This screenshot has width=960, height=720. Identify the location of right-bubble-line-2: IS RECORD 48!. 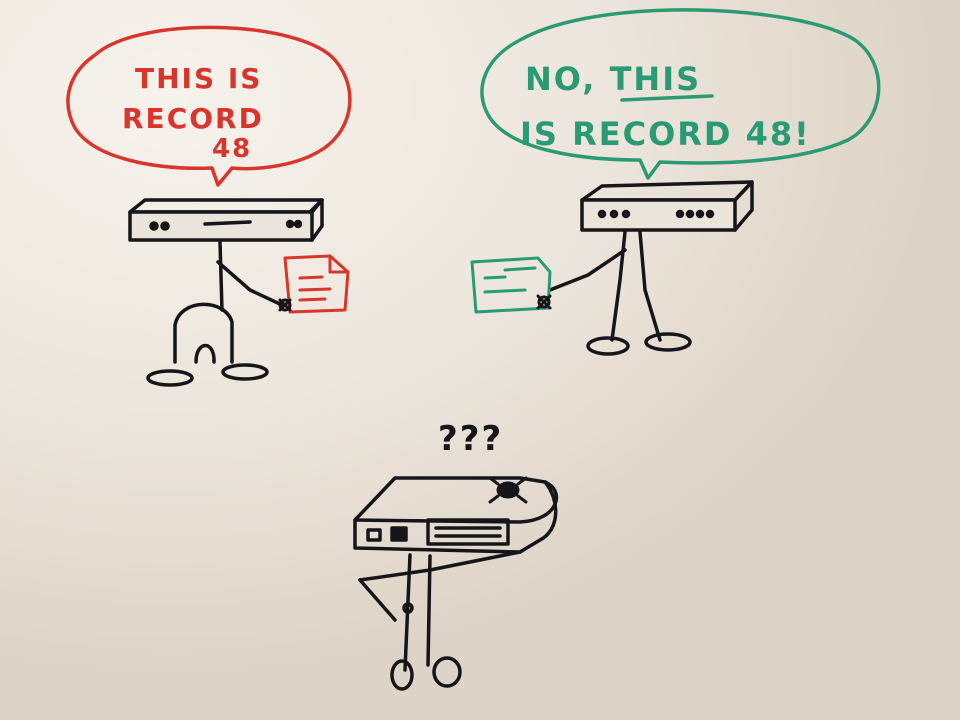
(665, 134).